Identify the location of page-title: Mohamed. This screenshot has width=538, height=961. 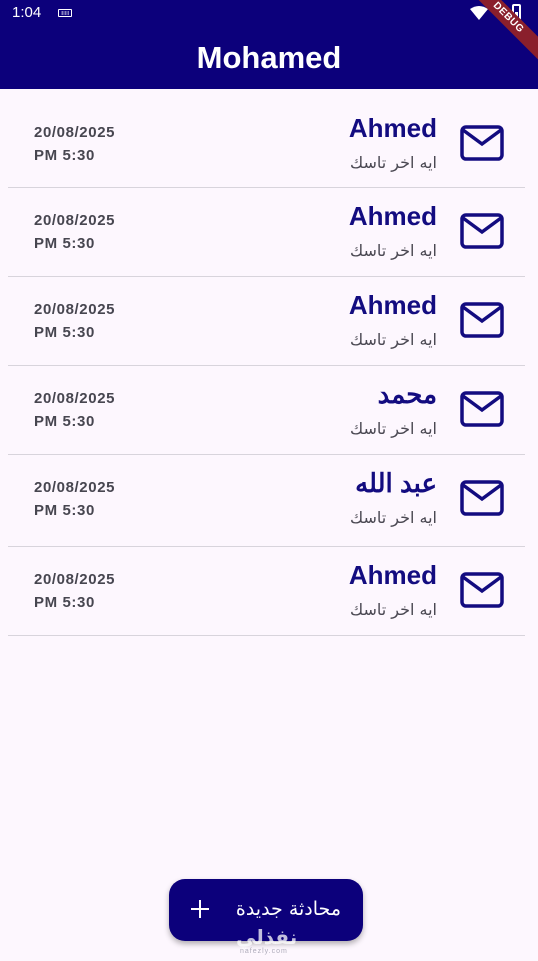
(269, 57).